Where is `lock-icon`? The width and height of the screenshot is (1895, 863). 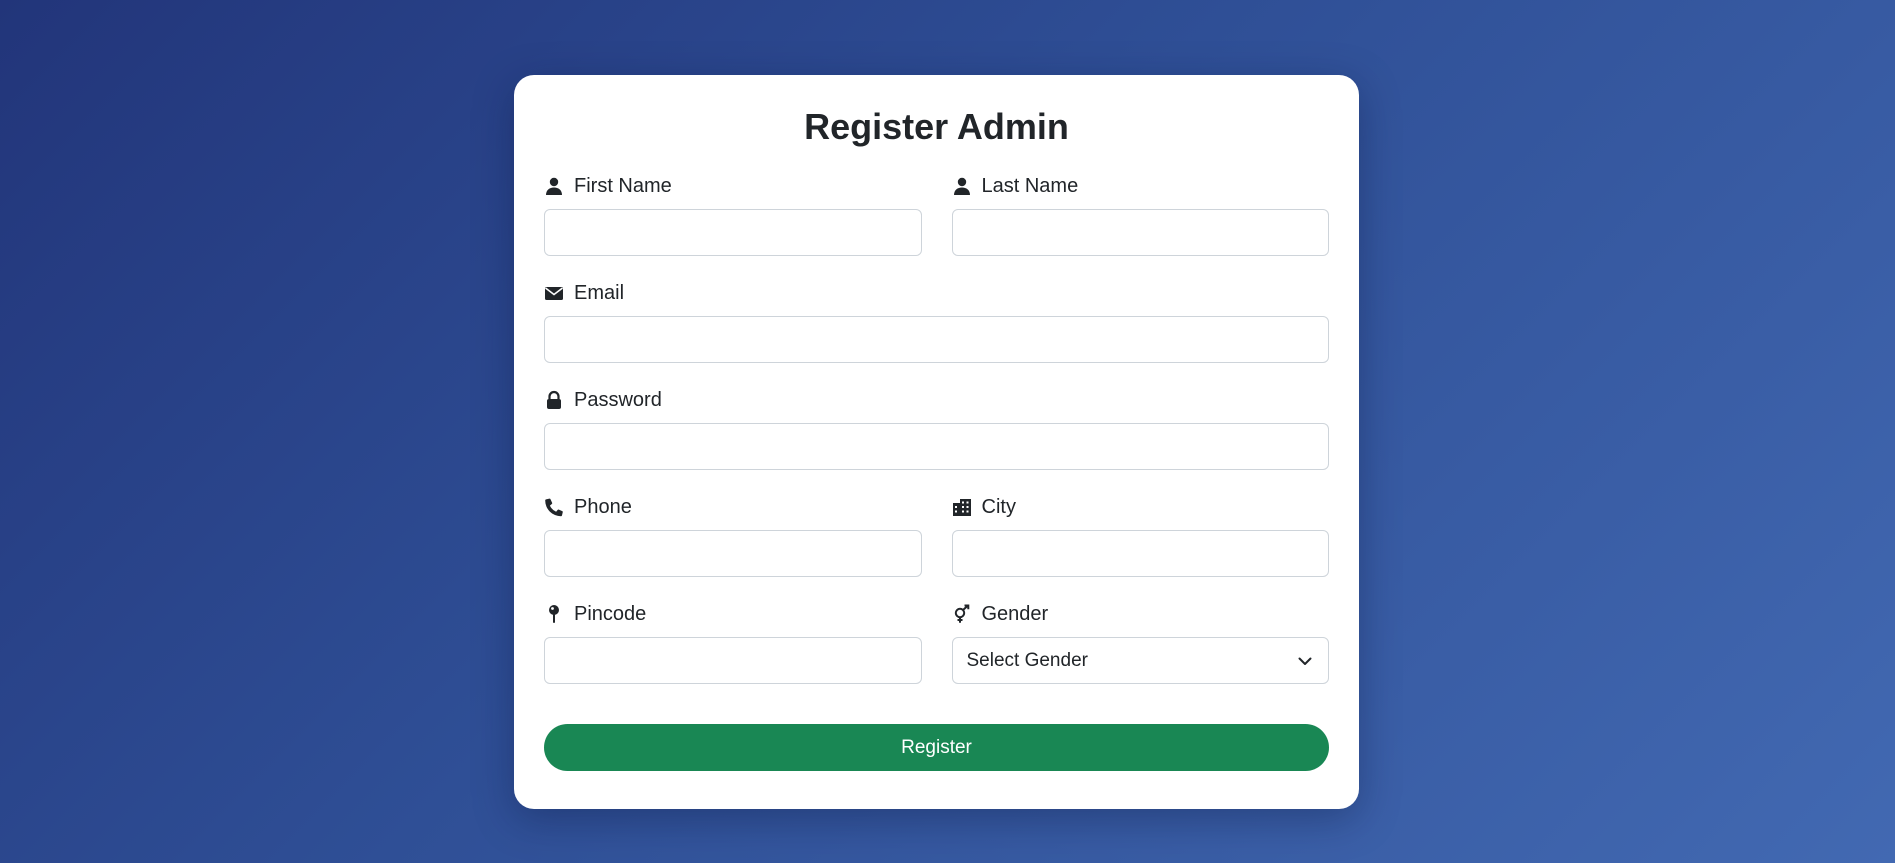 lock-icon is located at coordinates (554, 400).